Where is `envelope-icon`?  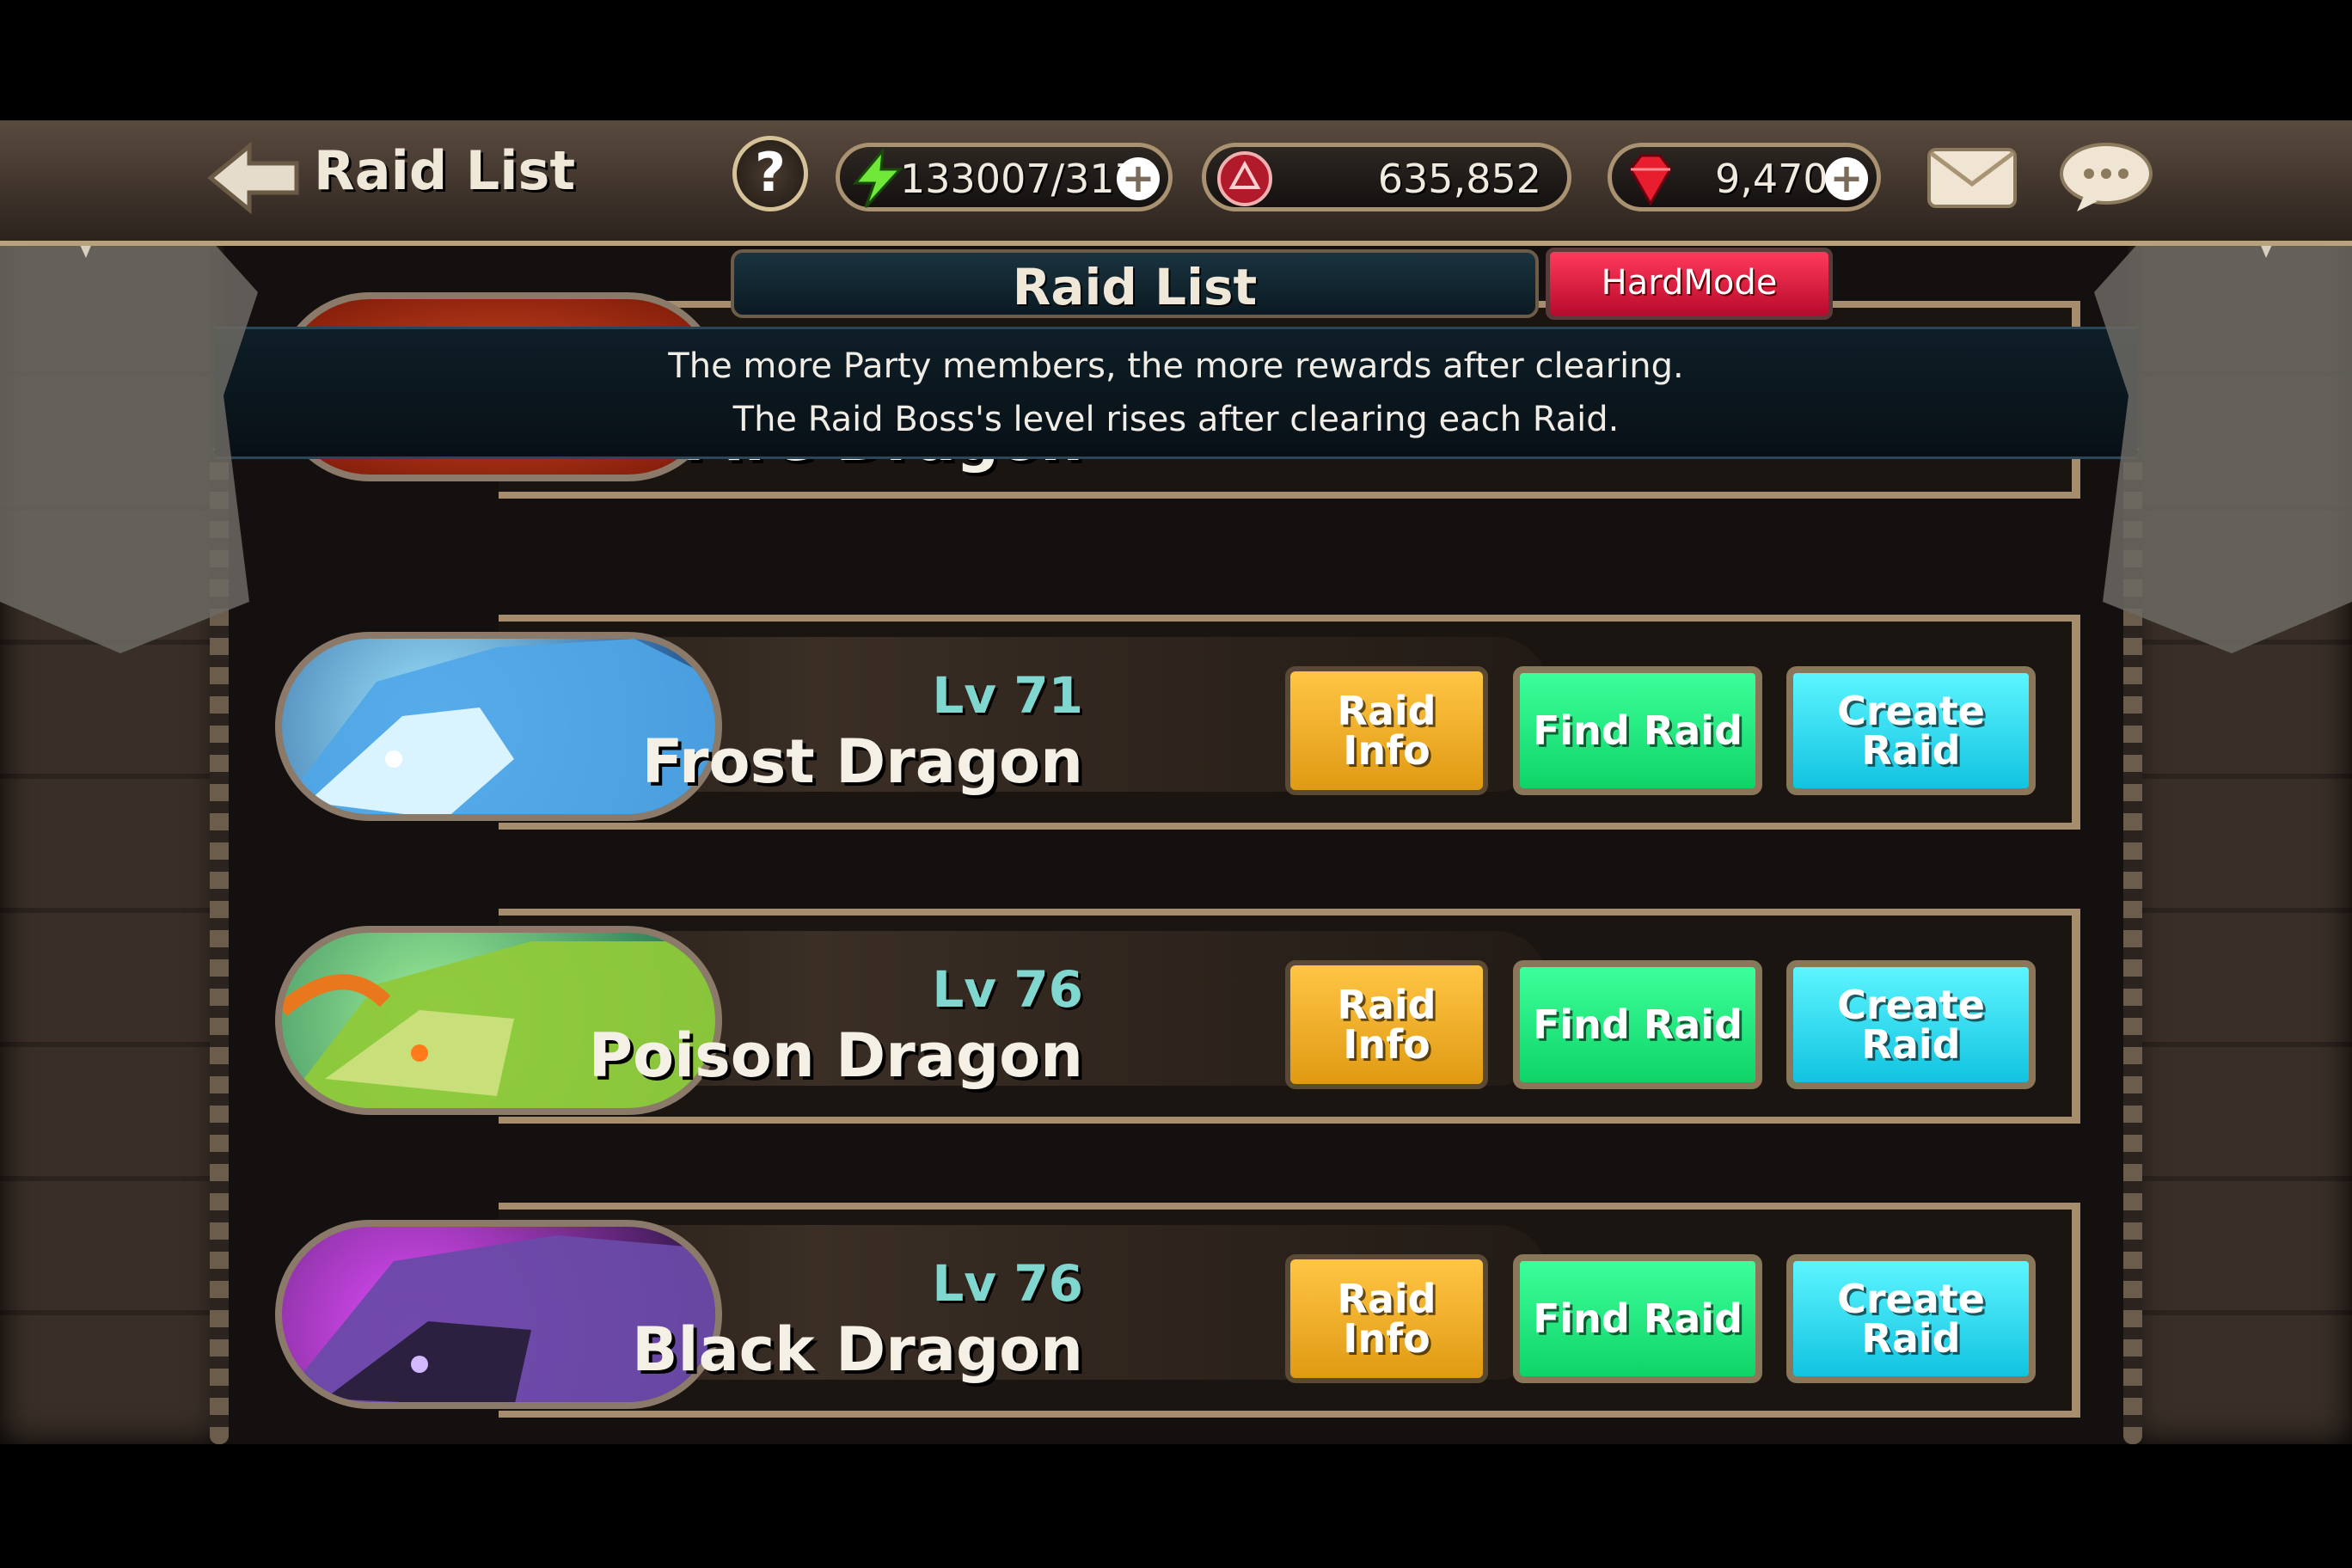
envelope-icon is located at coordinates (1972, 177).